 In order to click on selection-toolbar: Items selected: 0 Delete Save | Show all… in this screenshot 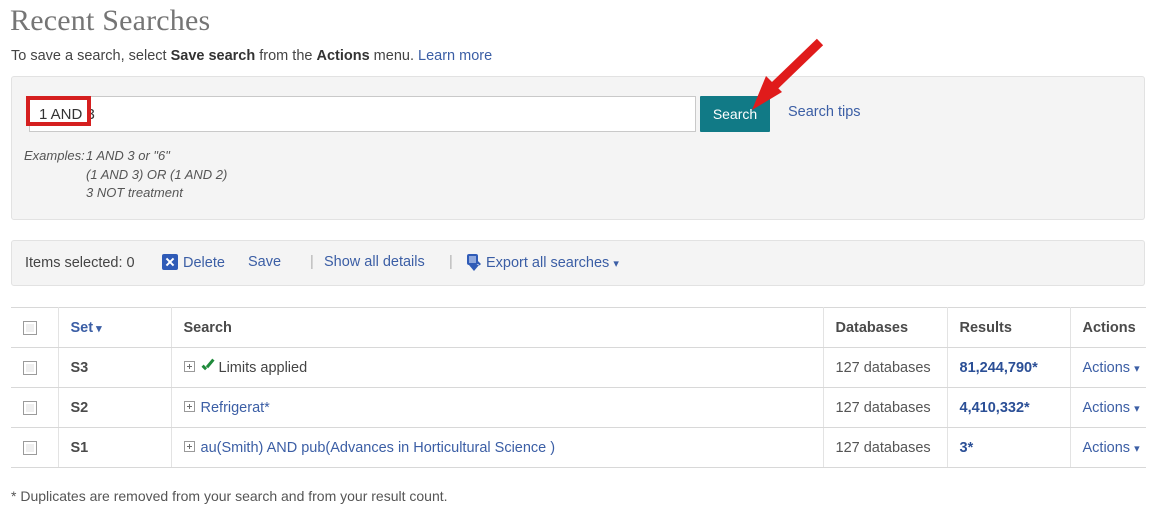, I will do `click(578, 263)`.